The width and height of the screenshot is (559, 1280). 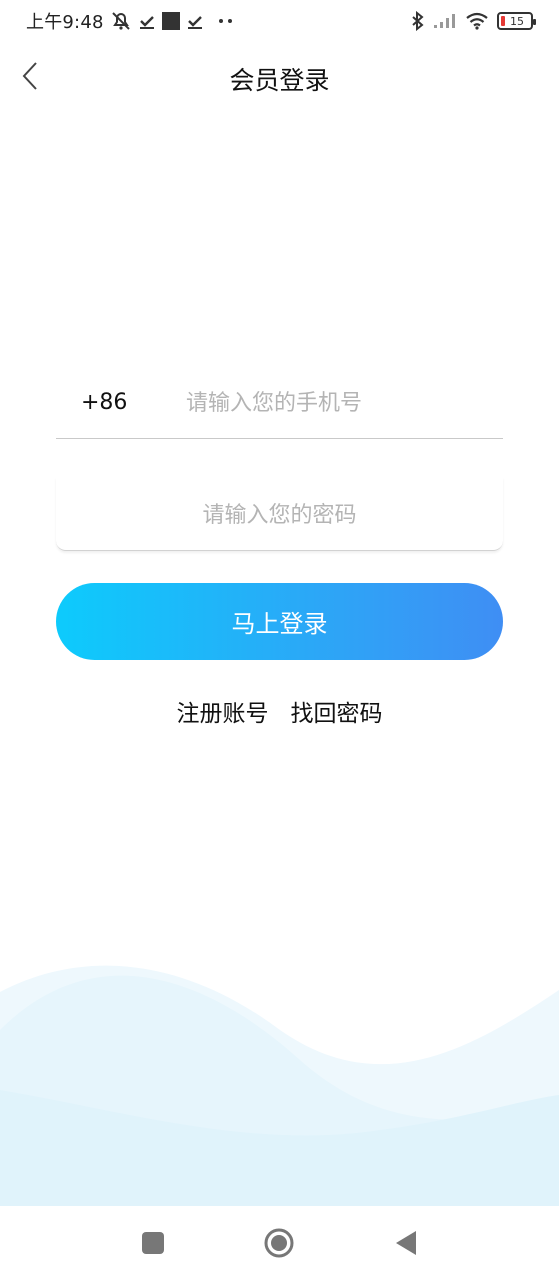 I want to click on battery-icon: 15, so click(x=516, y=21).